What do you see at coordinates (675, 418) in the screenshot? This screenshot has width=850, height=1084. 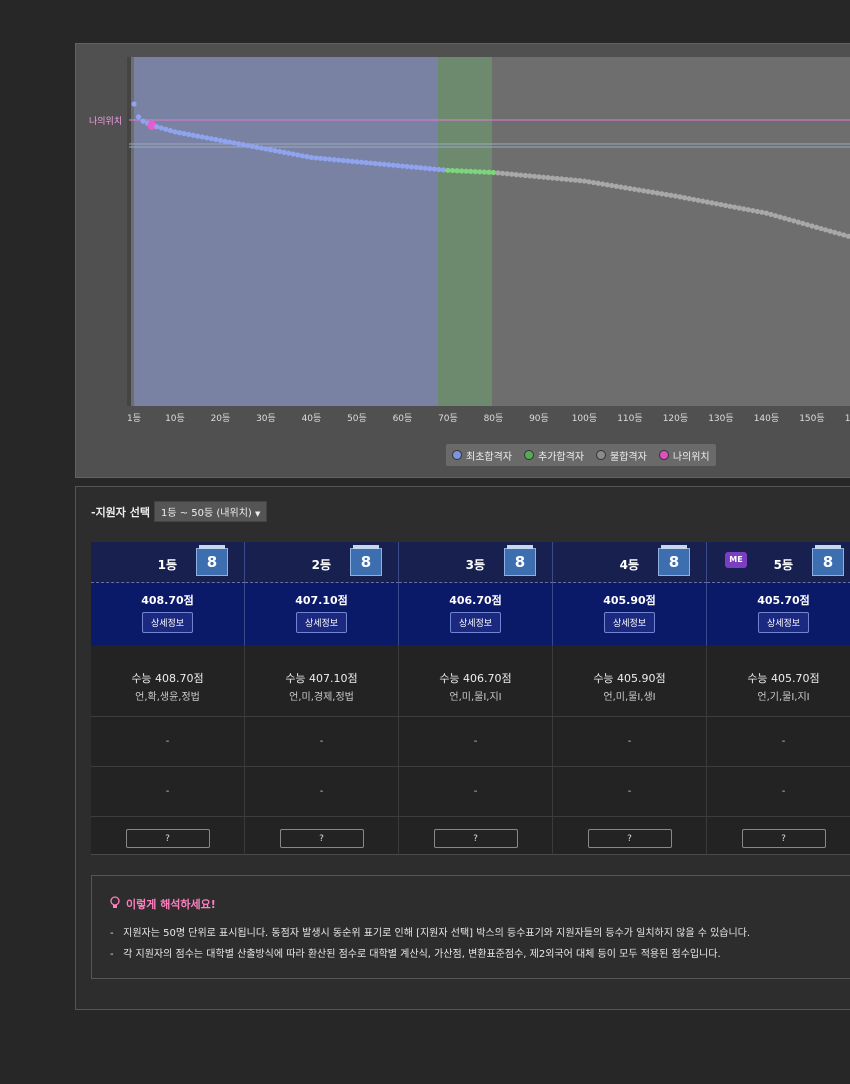 I see `x-tick-label: 120등` at bounding box center [675, 418].